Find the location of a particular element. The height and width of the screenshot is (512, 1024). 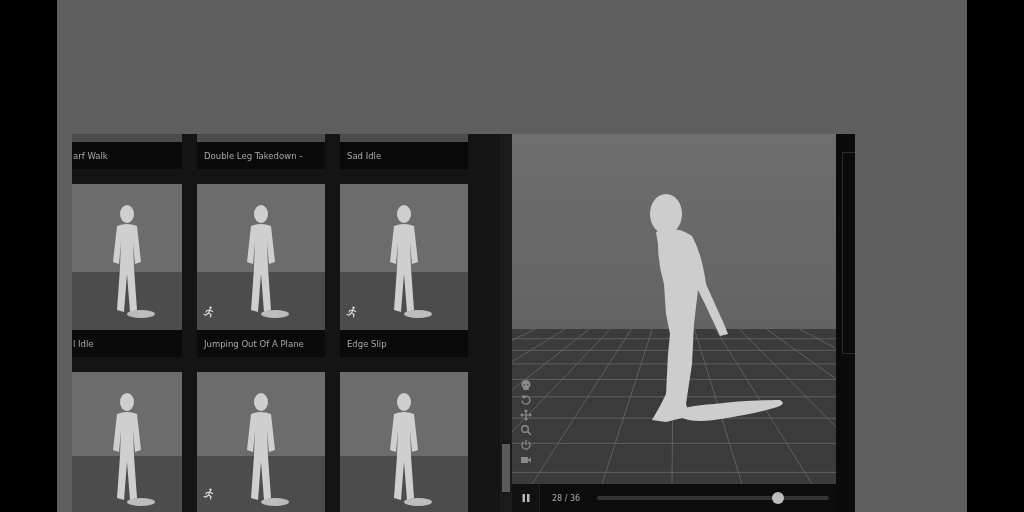

search-icon is located at coordinates (526, 430).